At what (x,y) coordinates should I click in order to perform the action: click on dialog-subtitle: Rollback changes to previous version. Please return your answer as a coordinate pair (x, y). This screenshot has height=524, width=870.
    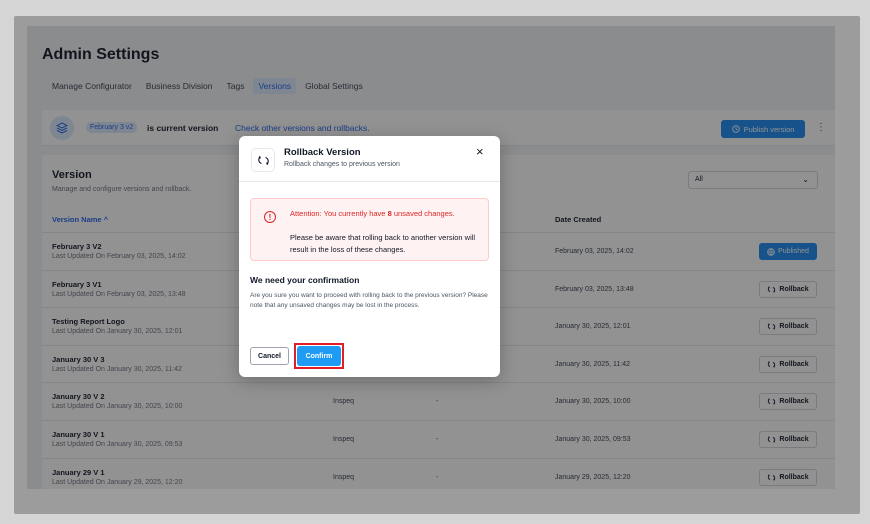
    Looking at the image, I should click on (342, 164).